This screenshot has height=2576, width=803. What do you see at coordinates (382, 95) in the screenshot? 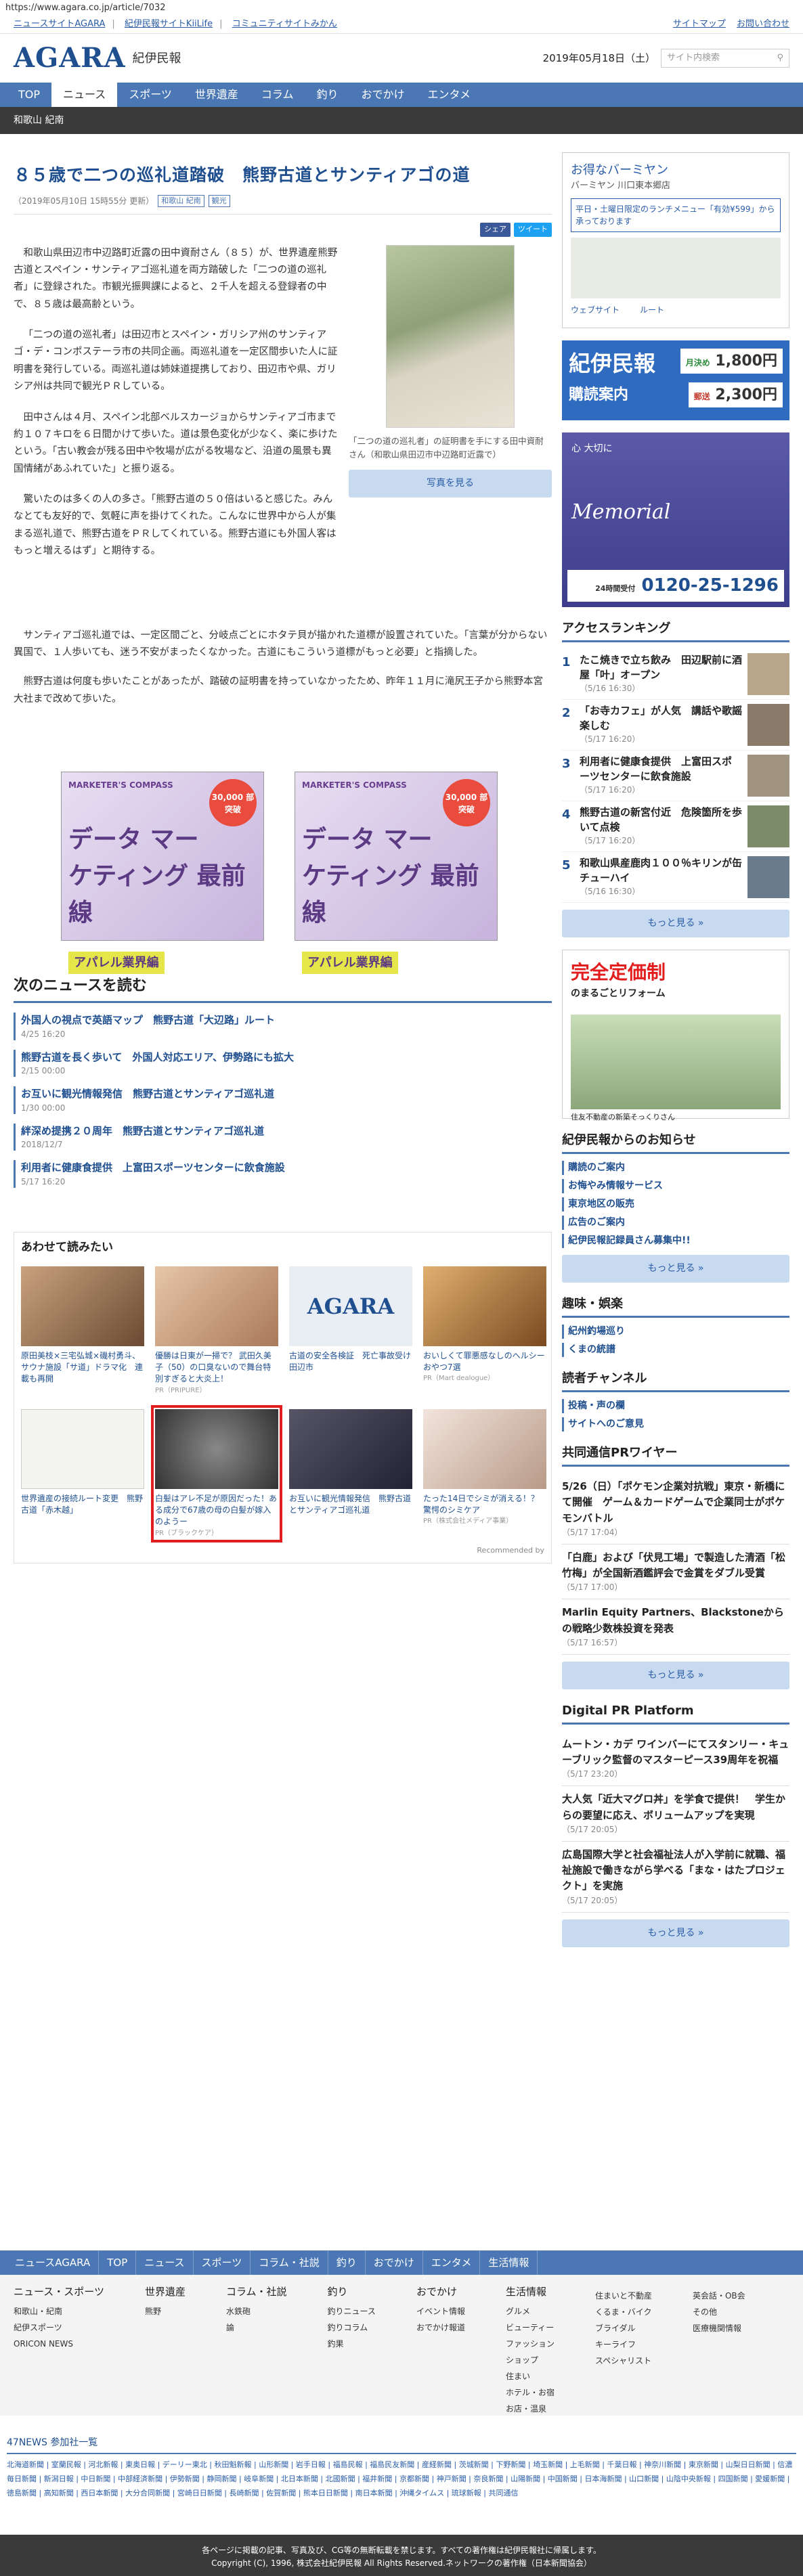
I see `nav-outing: おでかけ` at bounding box center [382, 95].